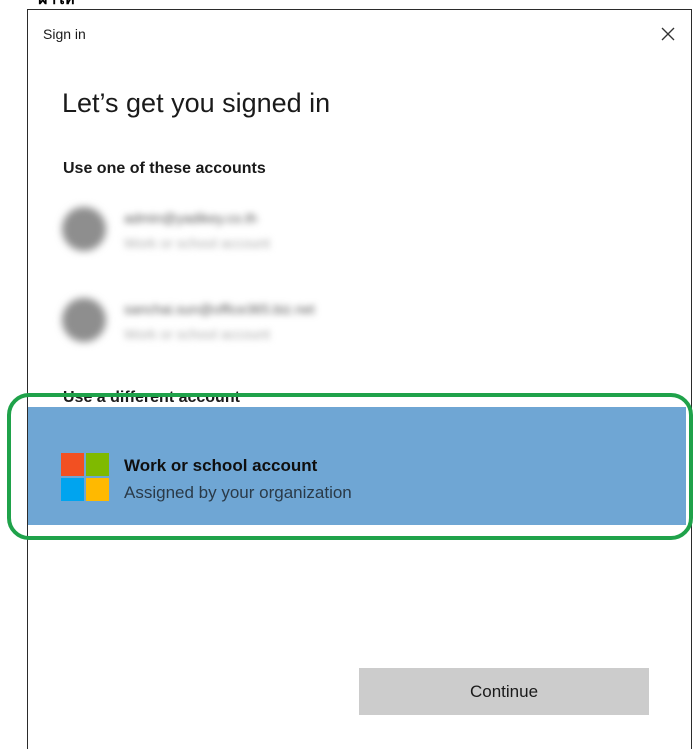 The width and height of the screenshot is (694, 749). I want to click on close-button, so click(668, 34).